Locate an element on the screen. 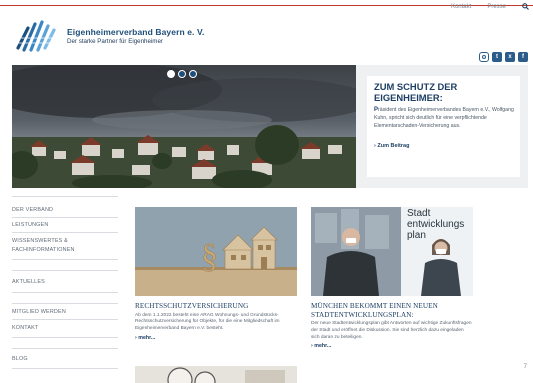 The height and width of the screenshot is (383, 533). slider-indicators is located at coordinates (182, 74).